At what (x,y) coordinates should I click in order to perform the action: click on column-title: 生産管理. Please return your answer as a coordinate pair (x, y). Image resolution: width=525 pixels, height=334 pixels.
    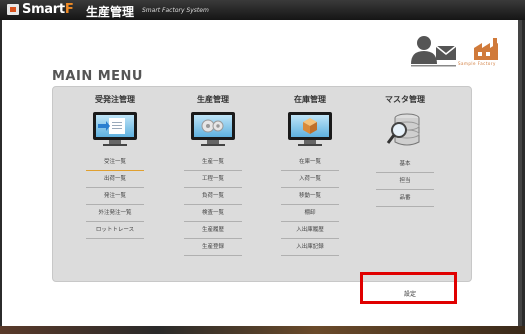
    Looking at the image, I should click on (213, 99).